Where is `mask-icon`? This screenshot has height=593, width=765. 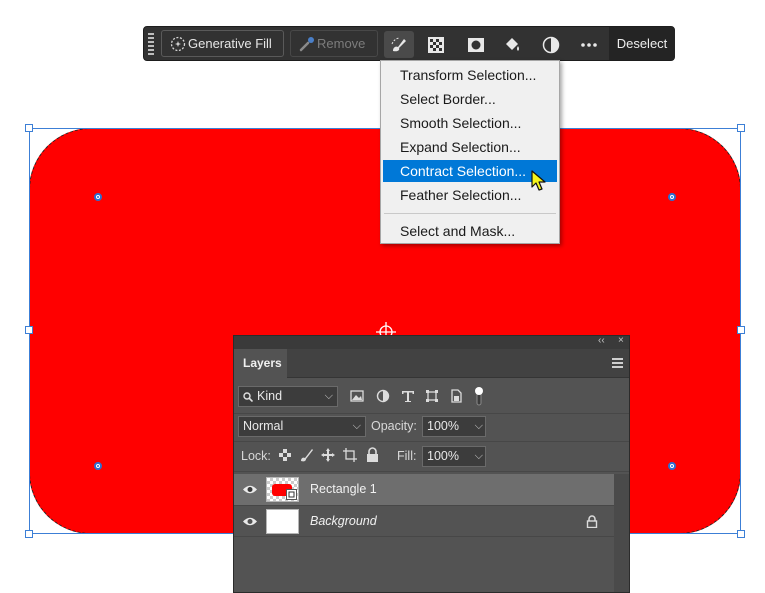
mask-icon is located at coordinates (476, 44).